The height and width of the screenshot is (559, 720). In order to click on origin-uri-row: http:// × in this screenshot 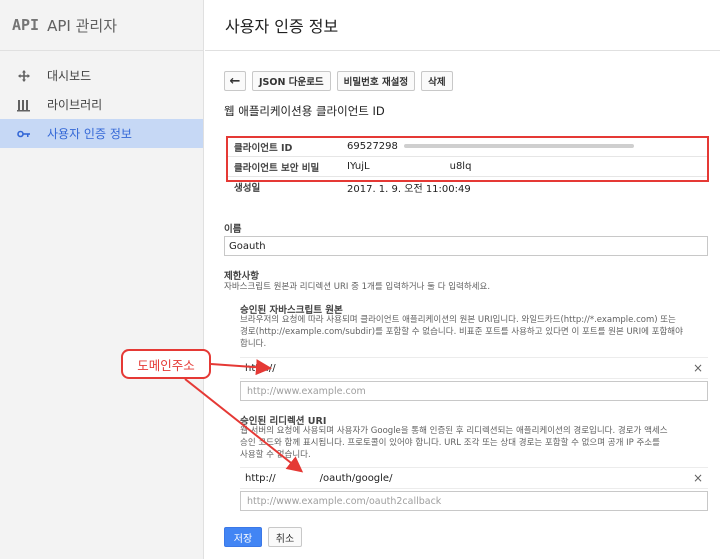, I will do `click(474, 368)`.